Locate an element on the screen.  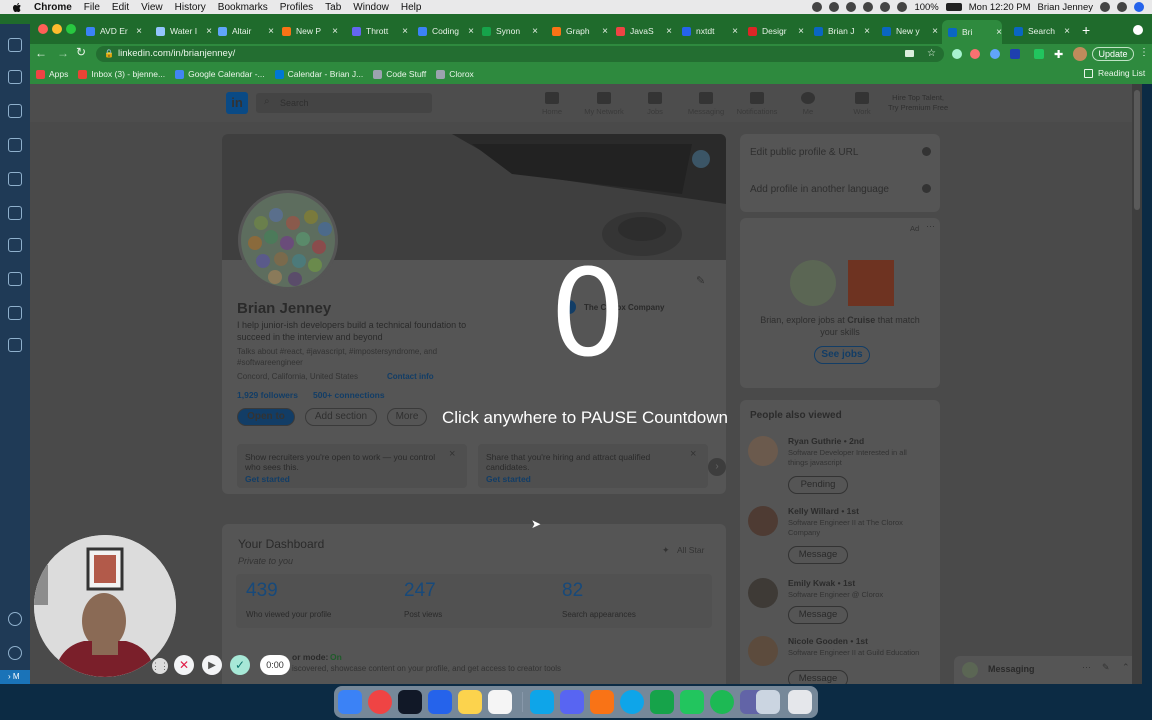
bookmark-item: Apps is located at coordinates (52, 74).